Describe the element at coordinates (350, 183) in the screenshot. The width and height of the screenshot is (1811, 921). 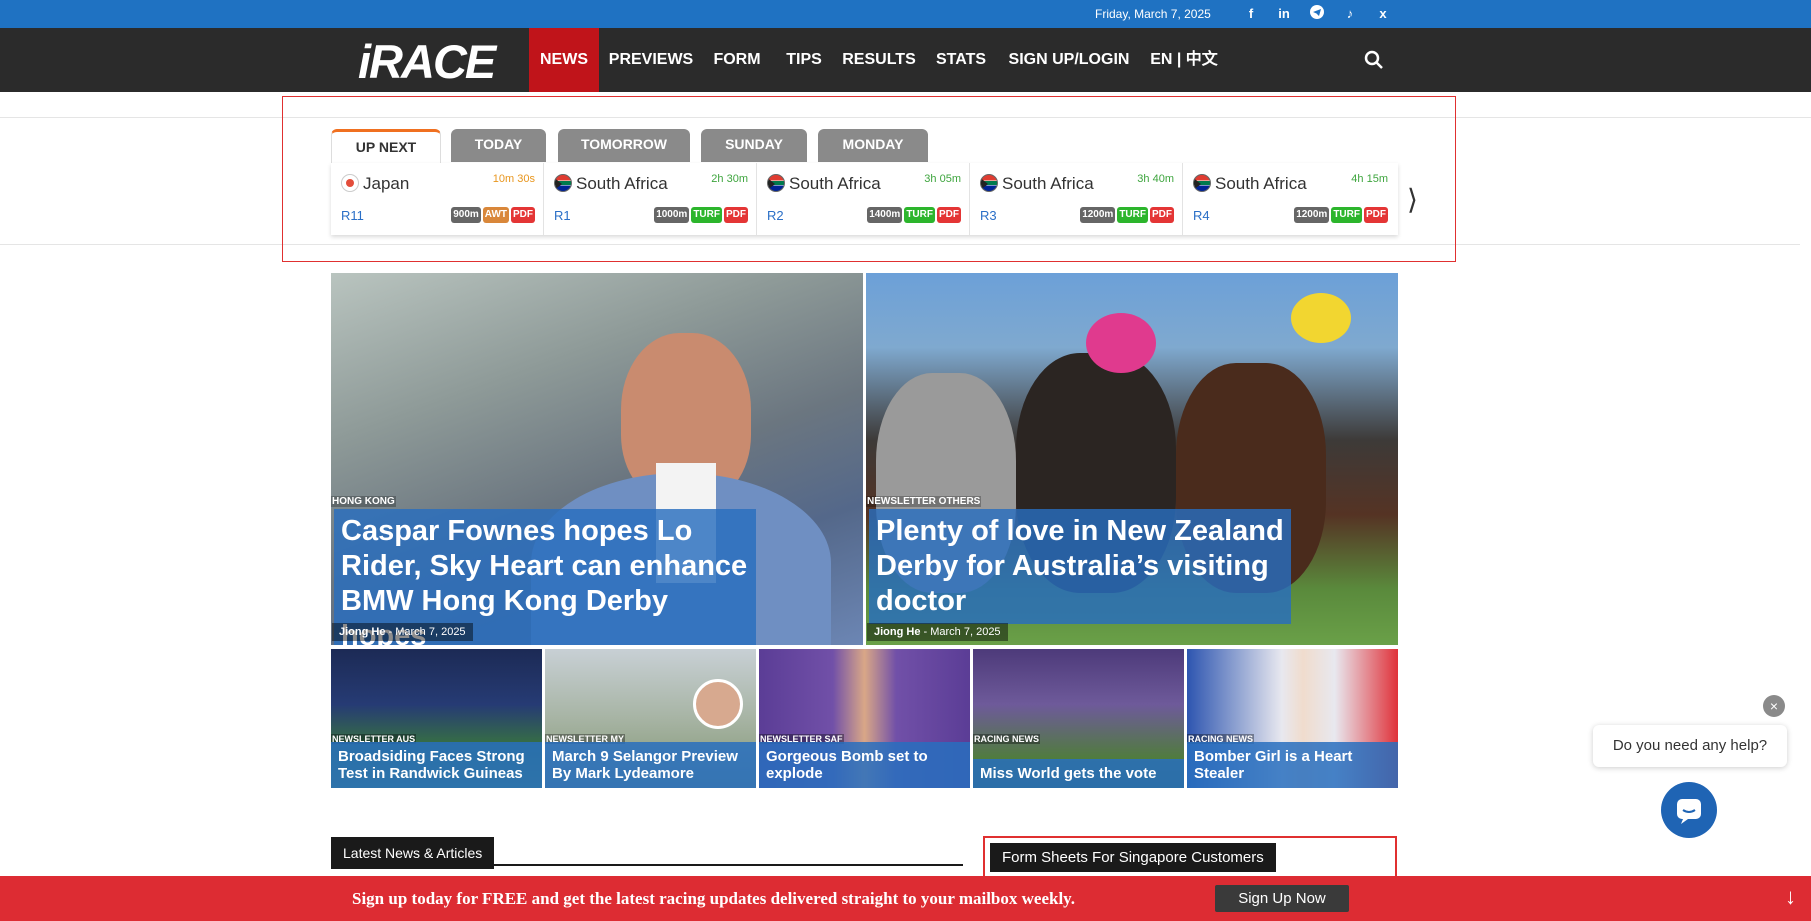
I see `japan-flag-icon` at that location.